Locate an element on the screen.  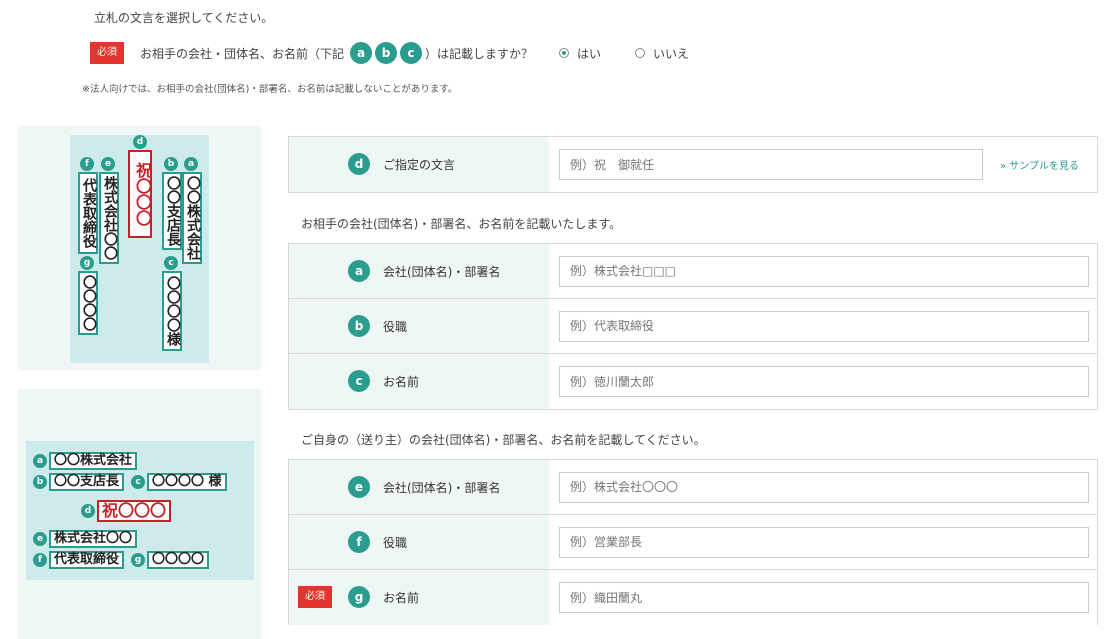
recipient-company-row: a 会社(団体名)・部署名 is located at coordinates (693, 271).